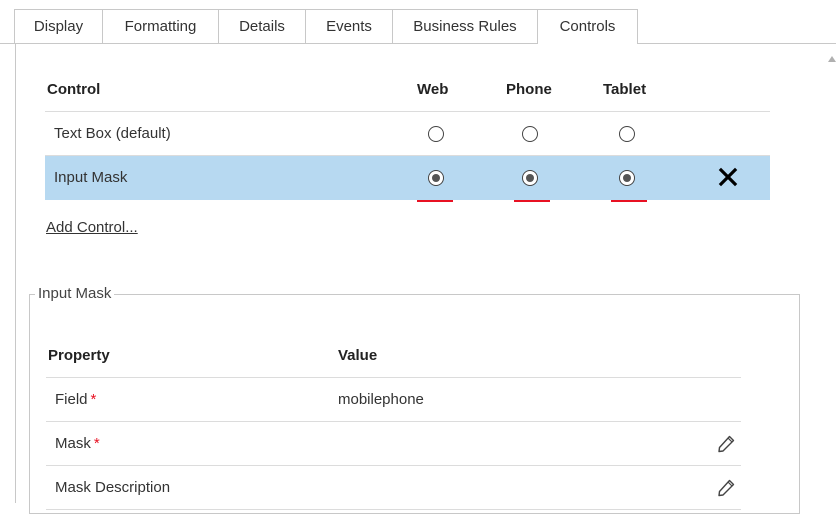 The image size is (836, 514). I want to click on tab-controls: Controls, so click(587, 26).